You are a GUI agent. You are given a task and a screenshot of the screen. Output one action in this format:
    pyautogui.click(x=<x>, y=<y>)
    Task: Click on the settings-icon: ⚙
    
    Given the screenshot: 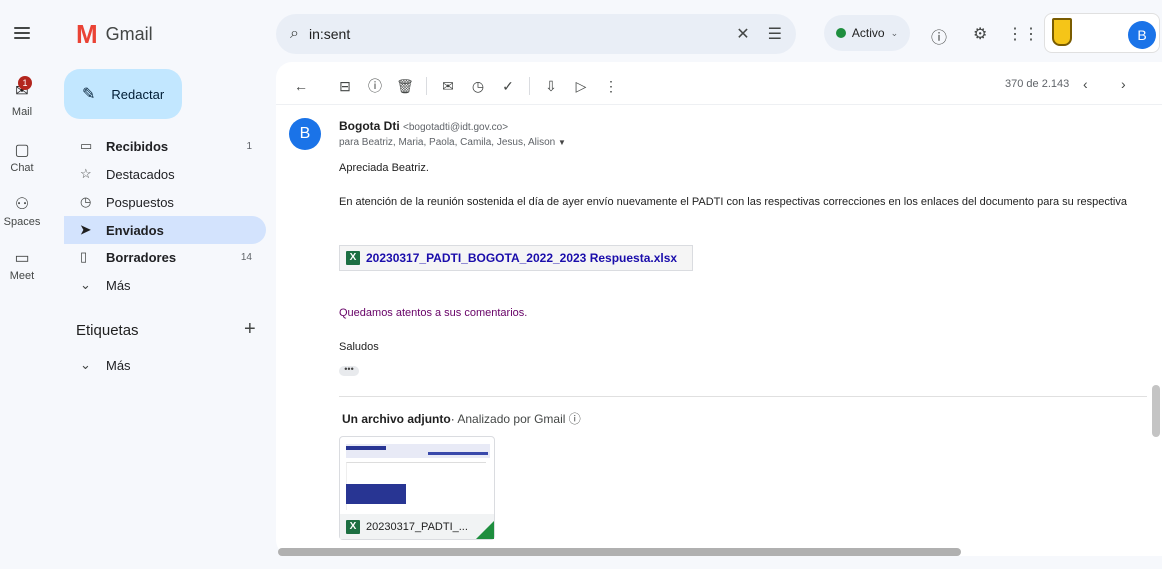 What is the action you would take?
    pyautogui.click(x=980, y=34)
    